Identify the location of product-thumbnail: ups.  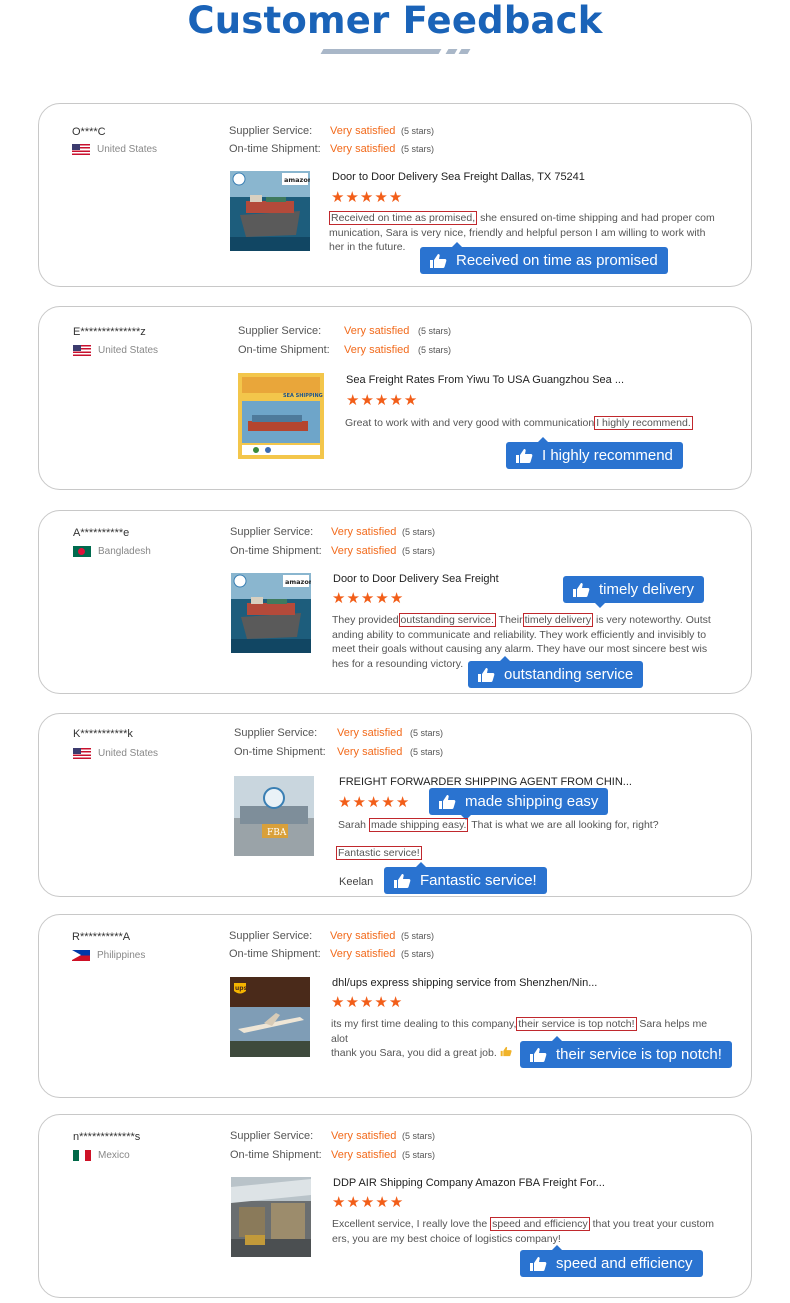
(270, 1017).